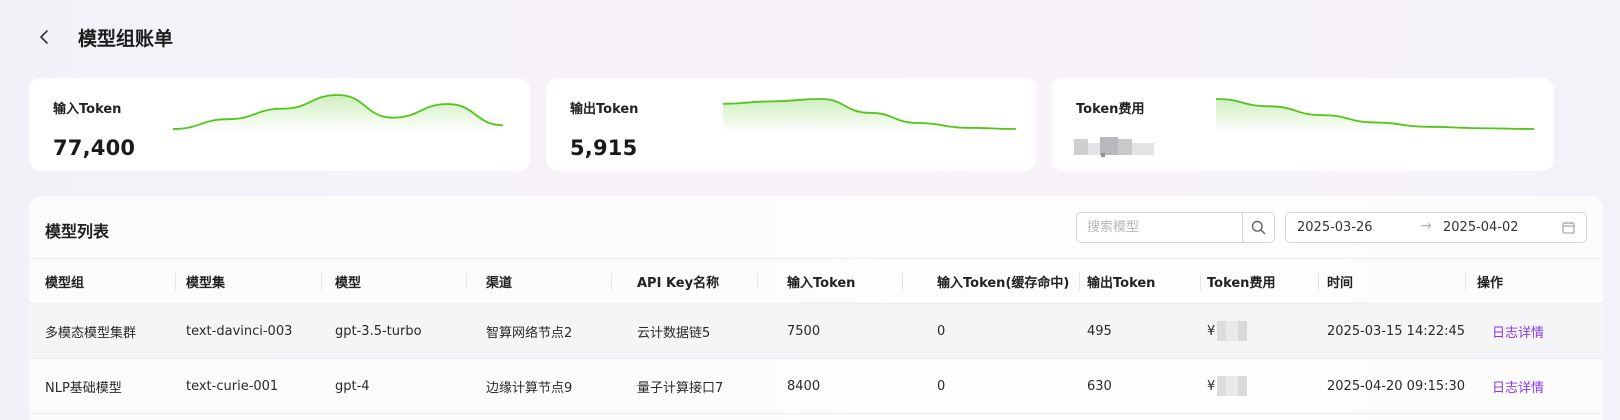 The width and height of the screenshot is (1620, 420). I want to click on token-fee-sparkline, so click(1375, 115).